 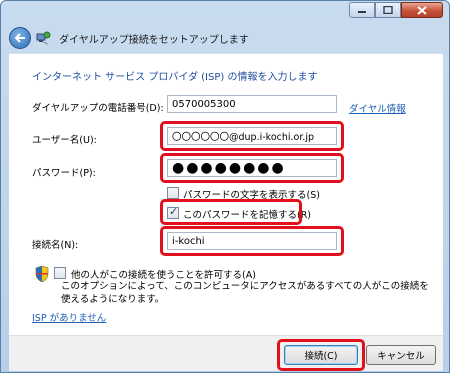 I want to click on connection-name-label: 接続名(N):, so click(x=55, y=245).